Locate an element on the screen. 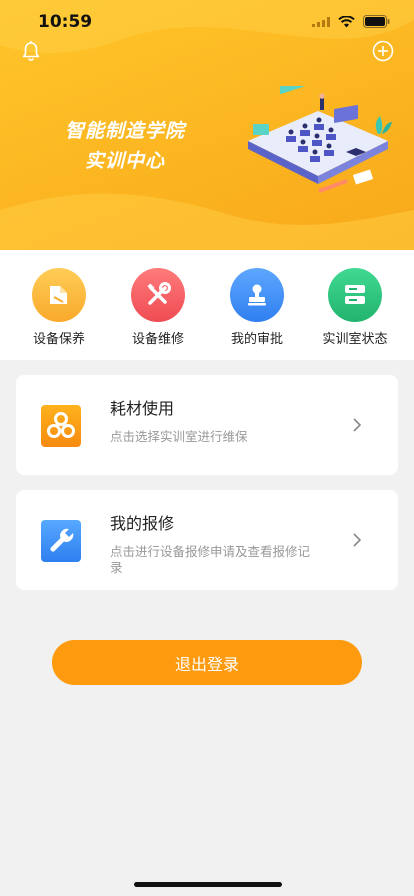  wifi-icon is located at coordinates (346, 21).